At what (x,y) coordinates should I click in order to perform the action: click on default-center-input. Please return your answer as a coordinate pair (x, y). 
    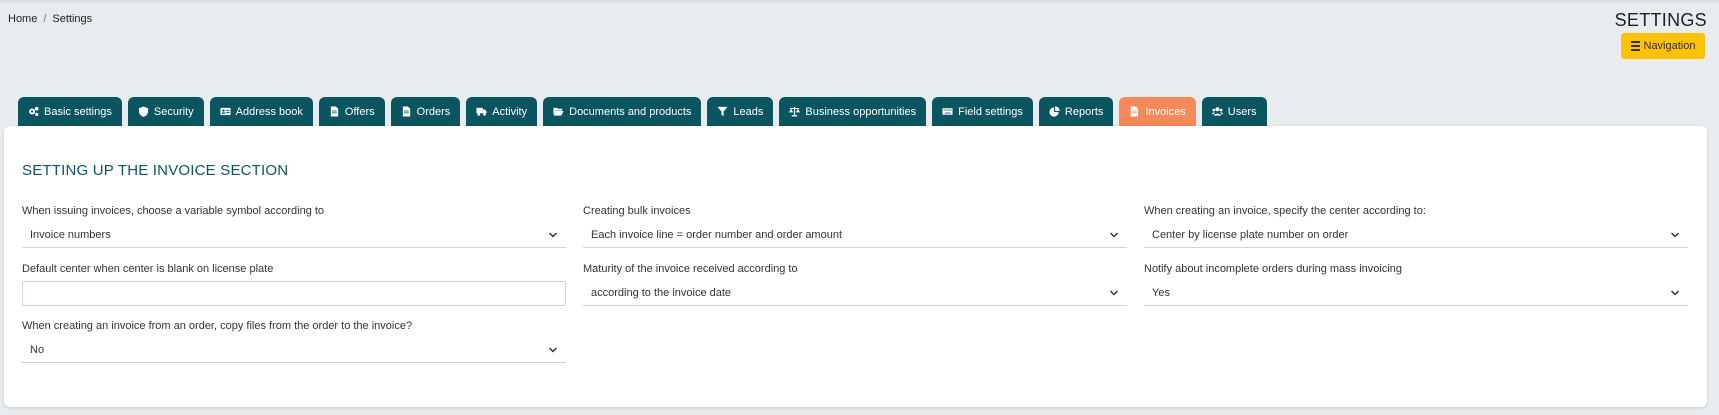
    Looking at the image, I should click on (294, 293).